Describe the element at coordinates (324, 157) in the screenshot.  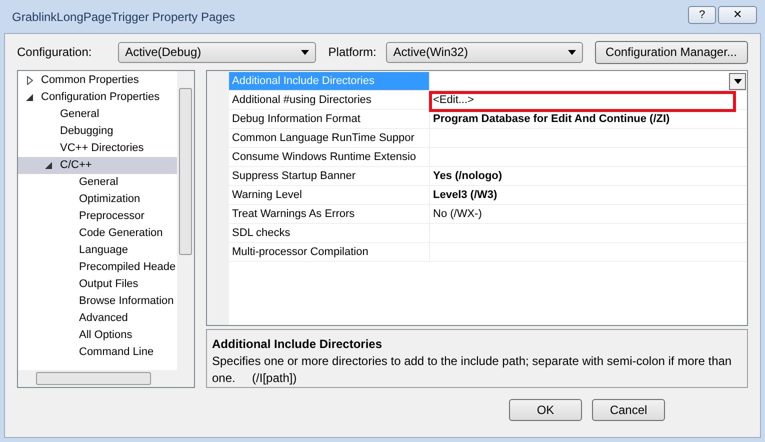
I see `property-name: Consume Windows Runtime Extensio` at that location.